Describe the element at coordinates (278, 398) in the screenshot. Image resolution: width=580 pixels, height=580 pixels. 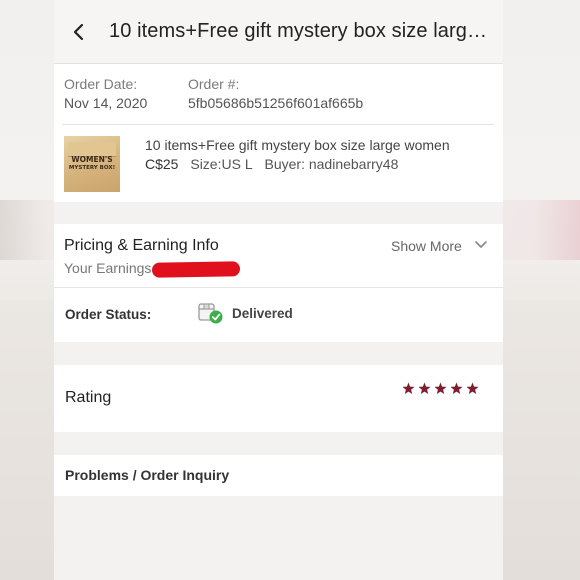
I see `rating-card: Rating` at that location.